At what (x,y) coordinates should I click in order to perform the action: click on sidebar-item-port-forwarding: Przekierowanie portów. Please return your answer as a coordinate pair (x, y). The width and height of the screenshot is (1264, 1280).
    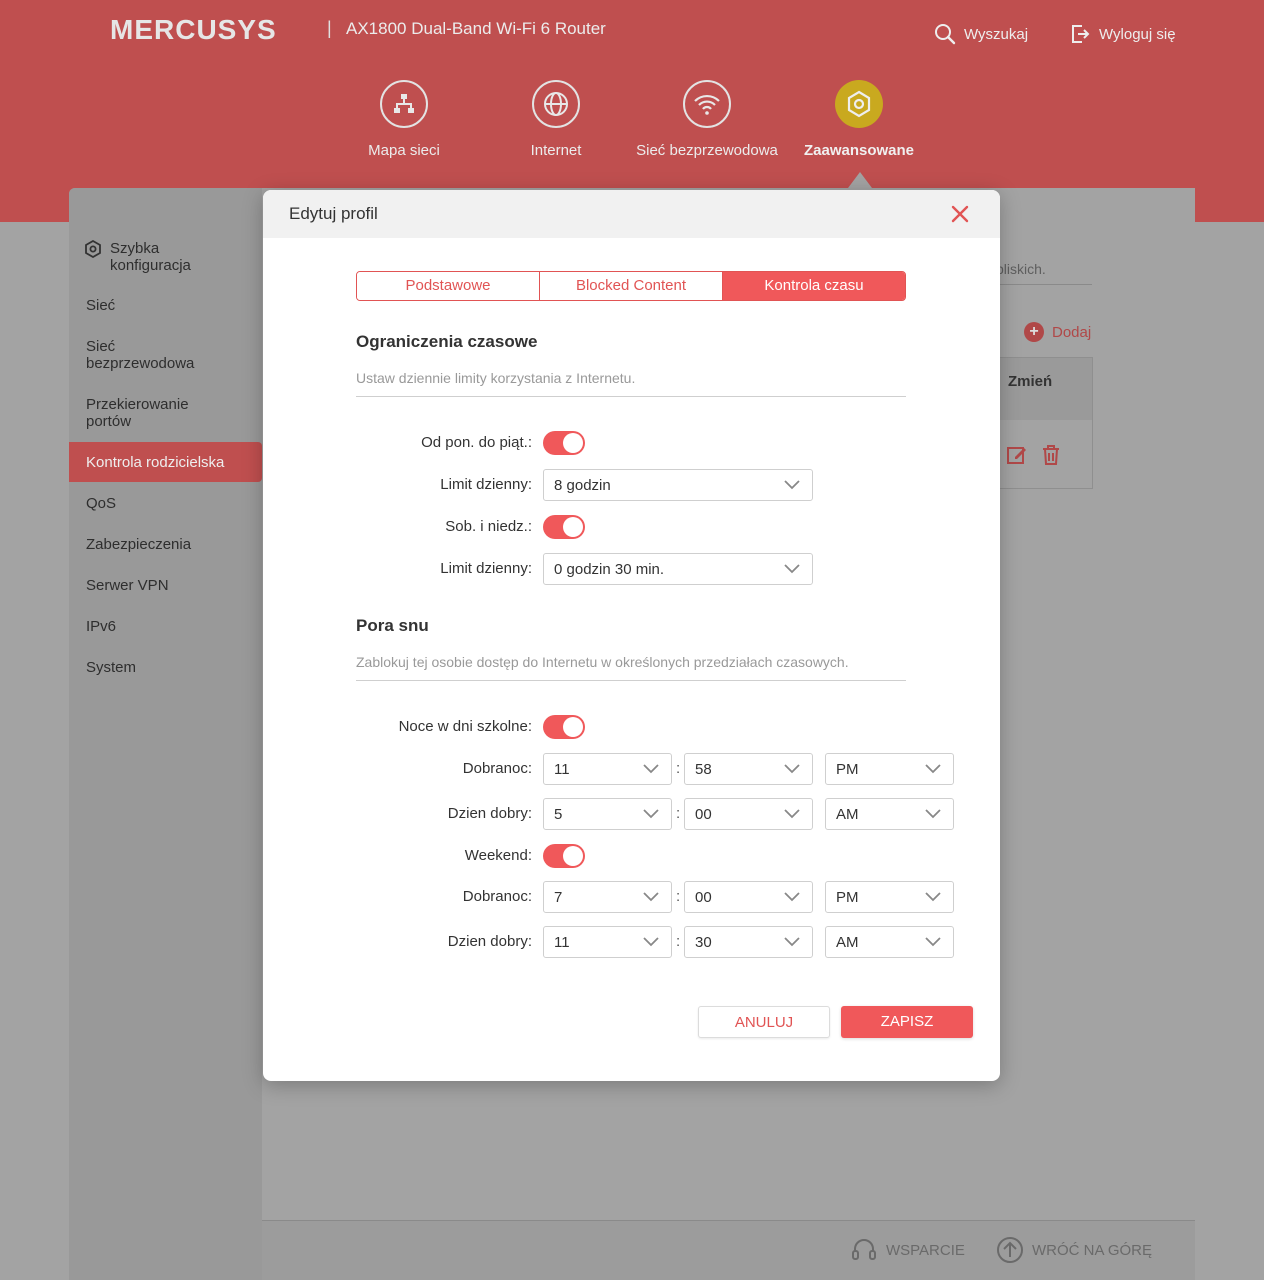
    Looking at the image, I should click on (146, 413).